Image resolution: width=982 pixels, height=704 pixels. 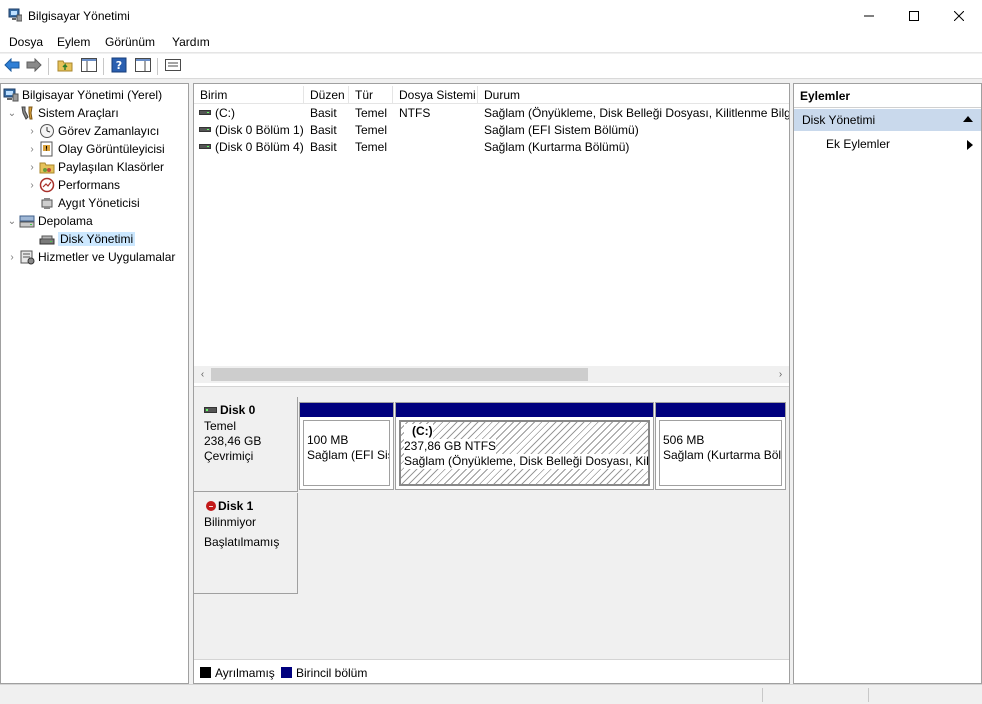 I want to click on show-hide-tree-icon, so click(x=89, y=66).